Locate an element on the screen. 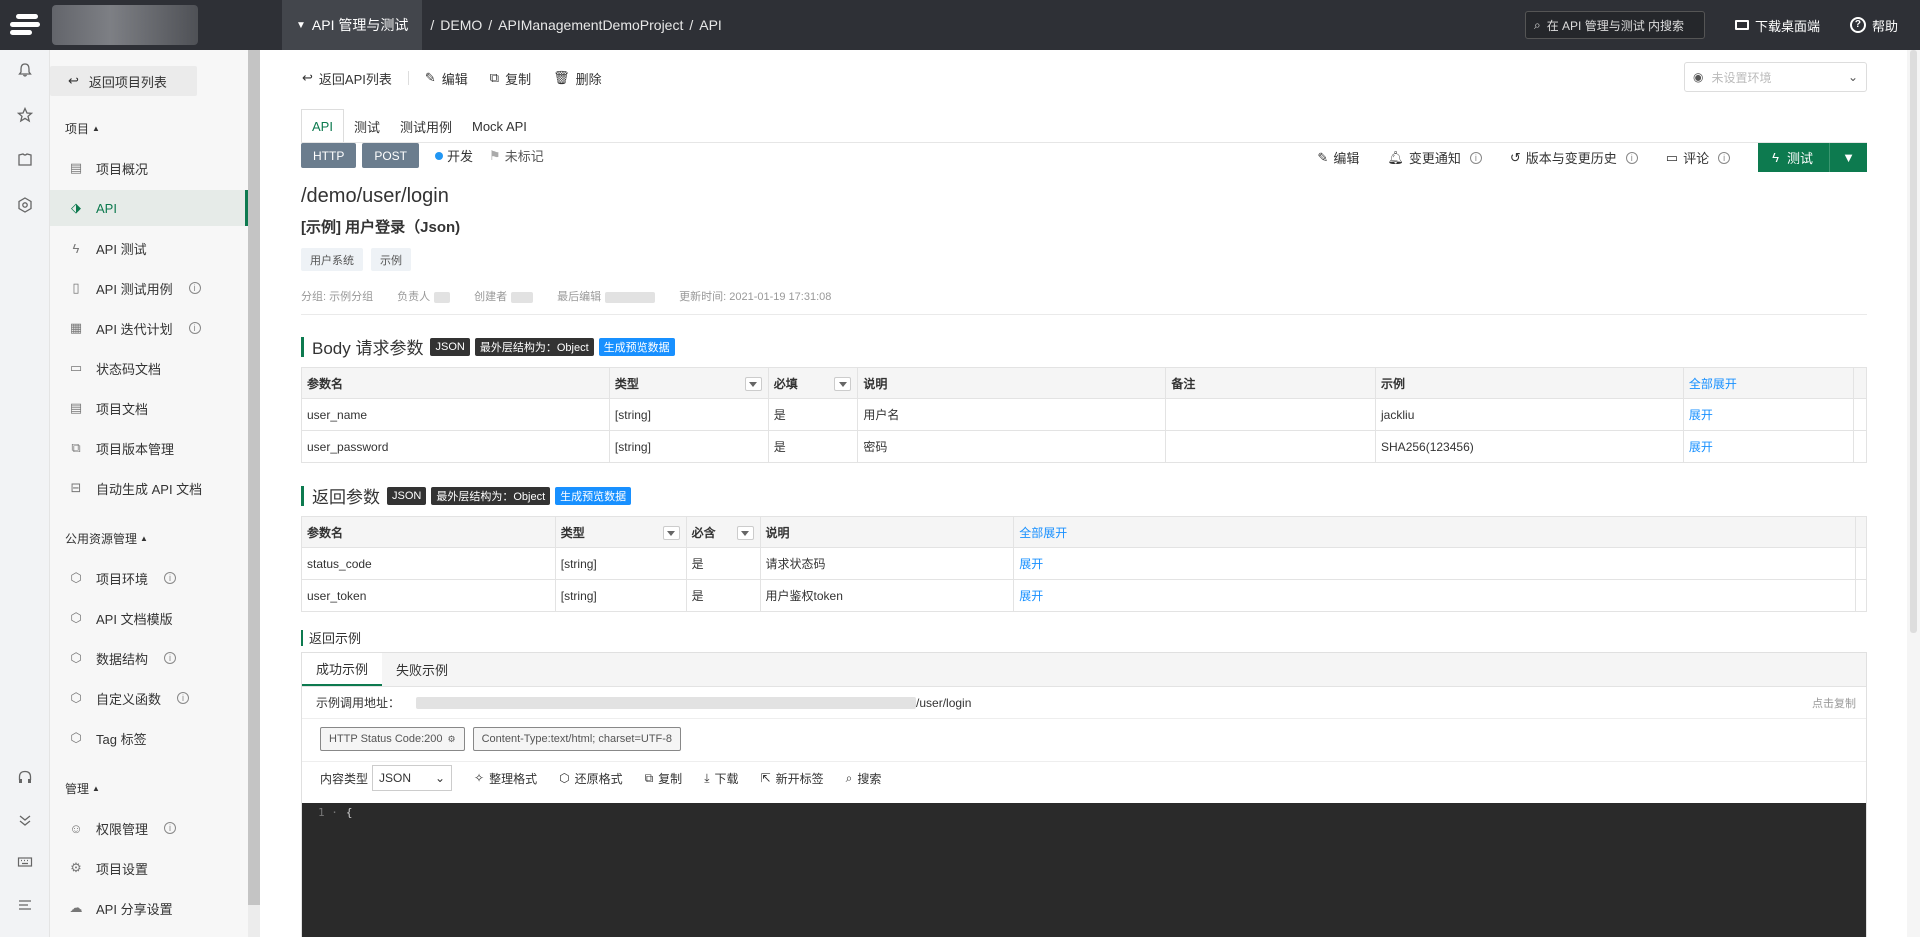  breadcrumb-api: API is located at coordinates (710, 25).